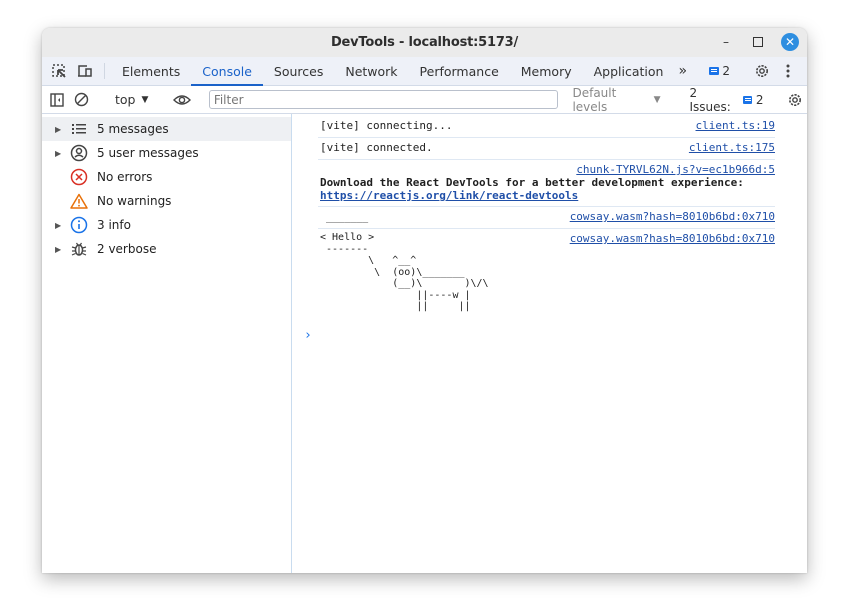 Image resolution: width=850 pixels, height=600 pixels. I want to click on console-prompt: ›, so click(308, 335).